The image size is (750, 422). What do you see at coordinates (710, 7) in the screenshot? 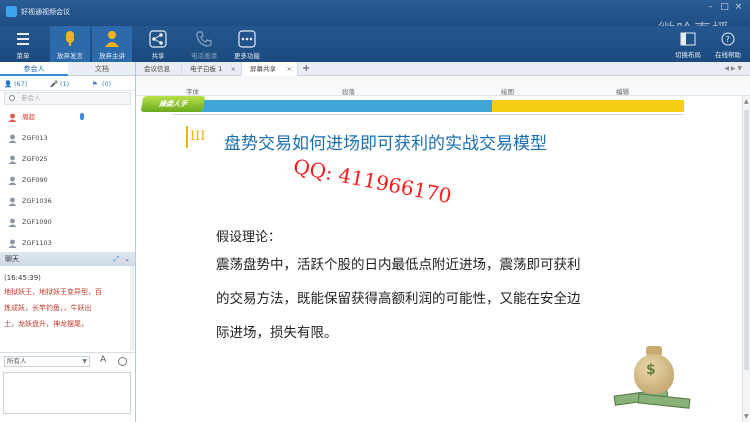
I see `minimize-icon: –` at bounding box center [710, 7].